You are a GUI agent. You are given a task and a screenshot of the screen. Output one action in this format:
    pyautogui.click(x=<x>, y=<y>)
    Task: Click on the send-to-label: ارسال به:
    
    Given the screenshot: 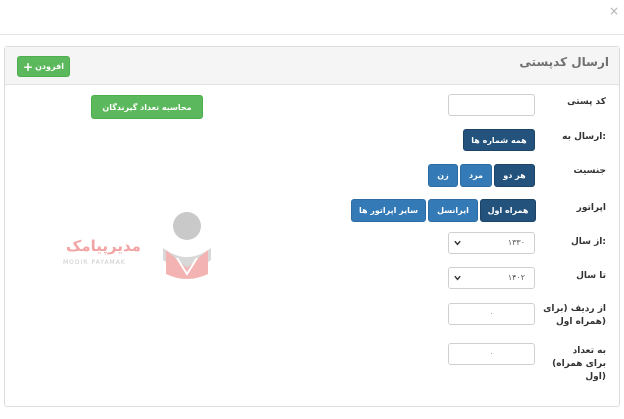 What is the action you would take?
    pyautogui.click(x=584, y=137)
    